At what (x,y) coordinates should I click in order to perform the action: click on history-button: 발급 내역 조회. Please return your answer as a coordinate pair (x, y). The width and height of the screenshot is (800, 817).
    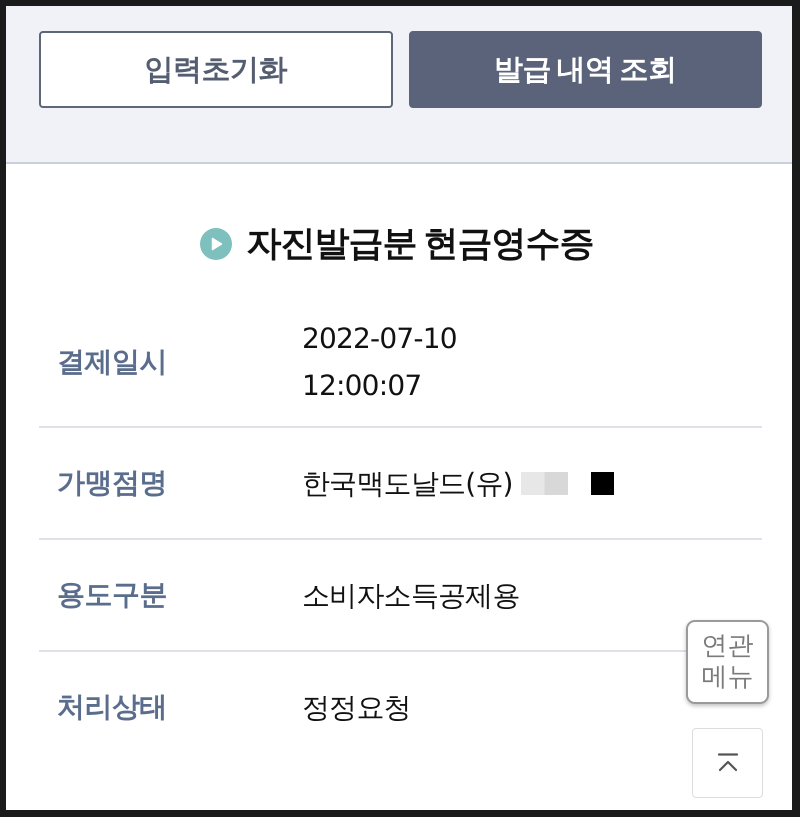
    Looking at the image, I should click on (585, 69).